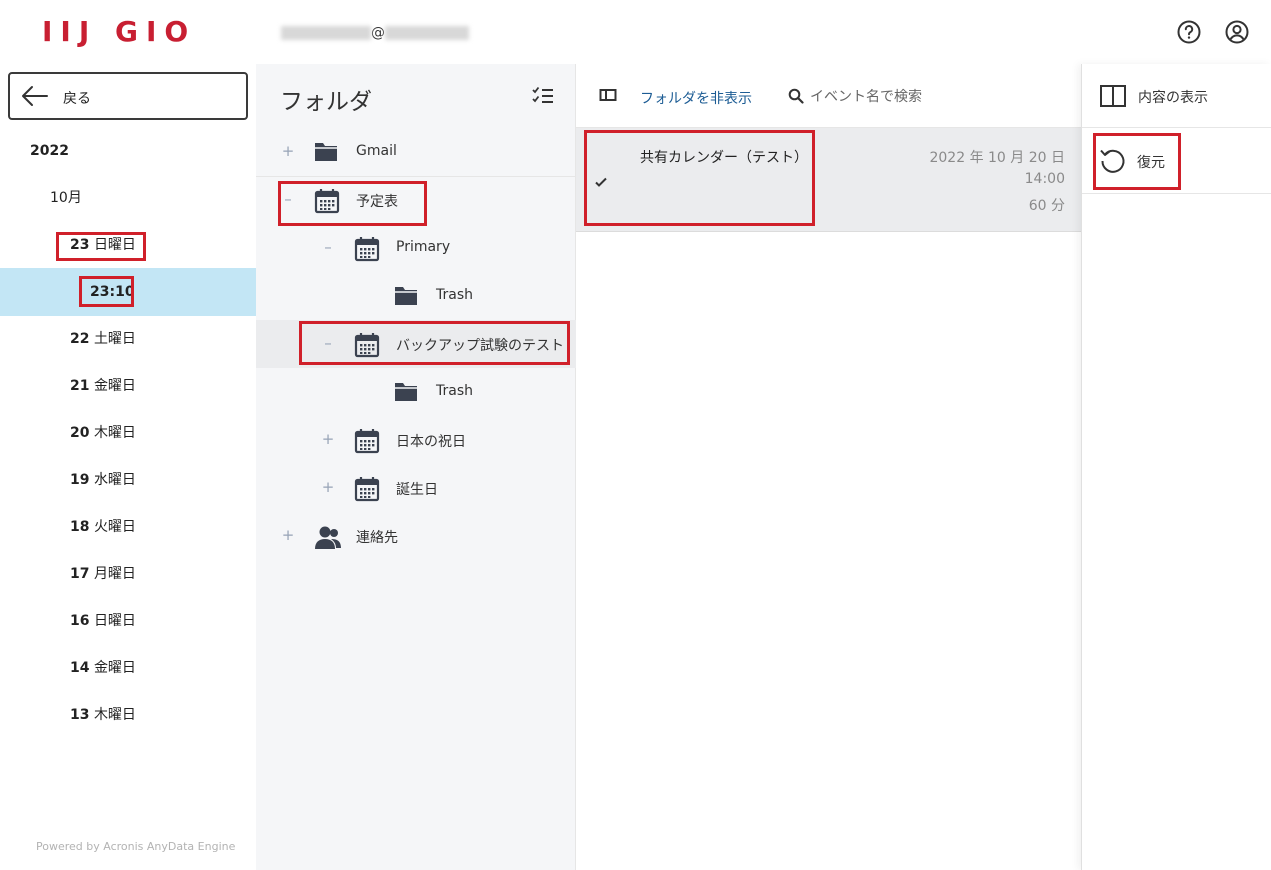 This screenshot has height=870, width=1271. What do you see at coordinates (1176, 467) in the screenshot?
I see `action-panel: 内容の表示 復元` at bounding box center [1176, 467].